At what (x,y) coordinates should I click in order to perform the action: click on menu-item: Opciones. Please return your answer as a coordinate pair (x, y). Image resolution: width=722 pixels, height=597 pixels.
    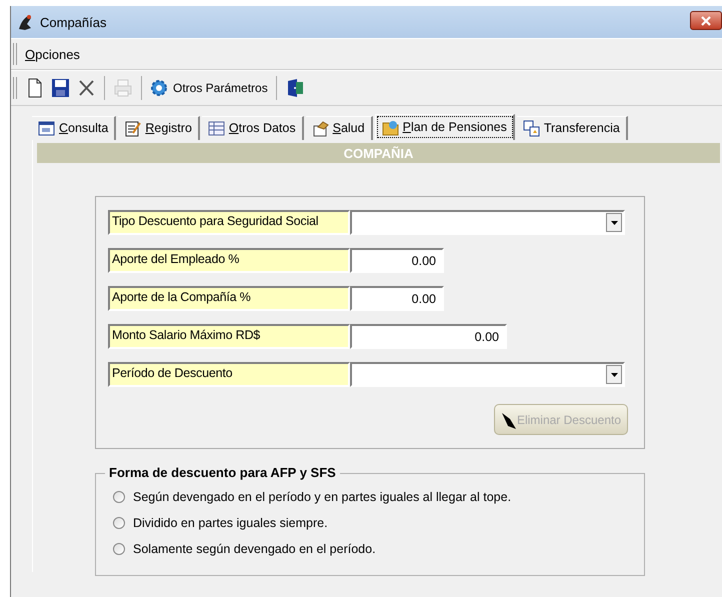
    Looking at the image, I should click on (52, 54).